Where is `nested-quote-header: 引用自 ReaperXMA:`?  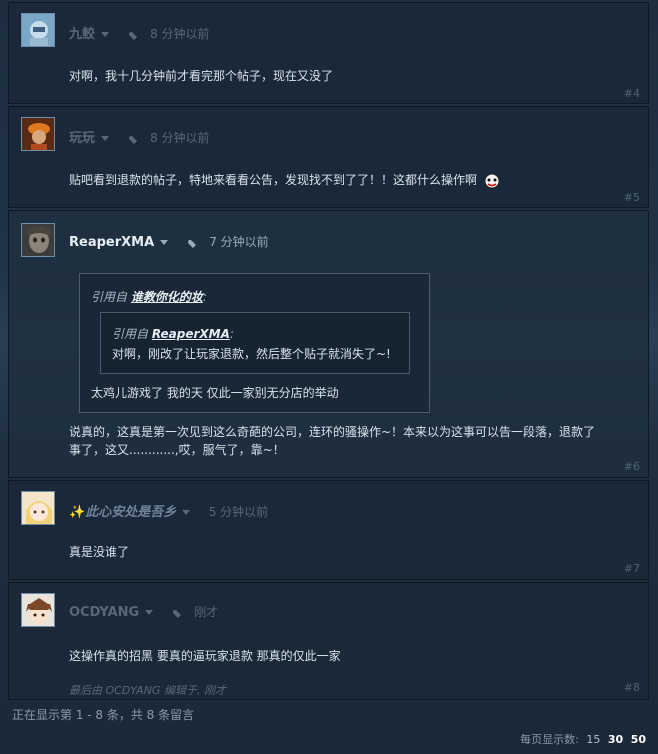 nested-quote-header: 引用自 ReaperXMA: is located at coordinates (173, 333).